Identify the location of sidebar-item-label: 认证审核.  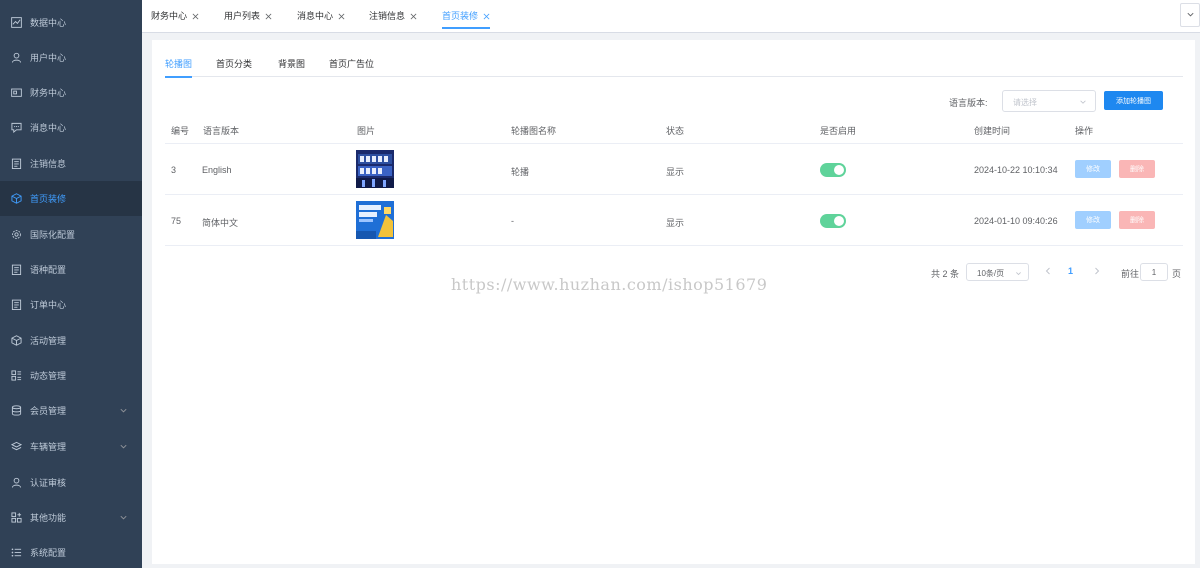
(48, 483).